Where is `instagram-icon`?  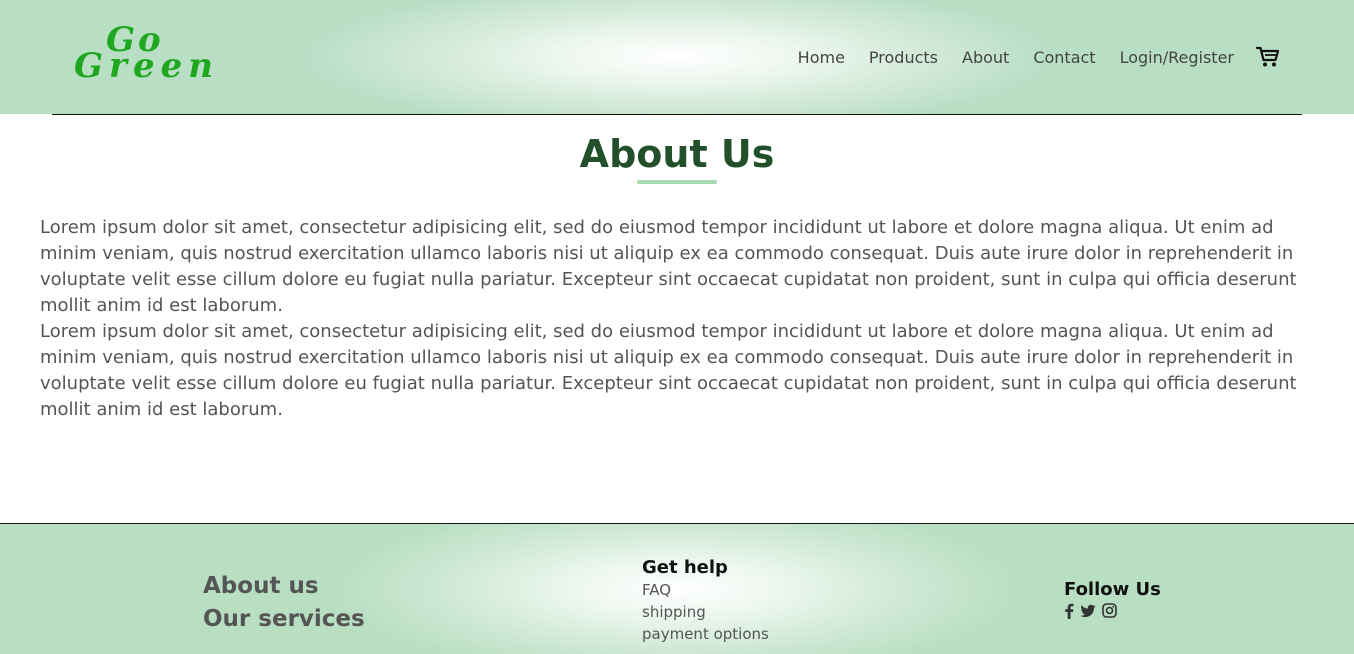
instagram-icon is located at coordinates (1109, 610).